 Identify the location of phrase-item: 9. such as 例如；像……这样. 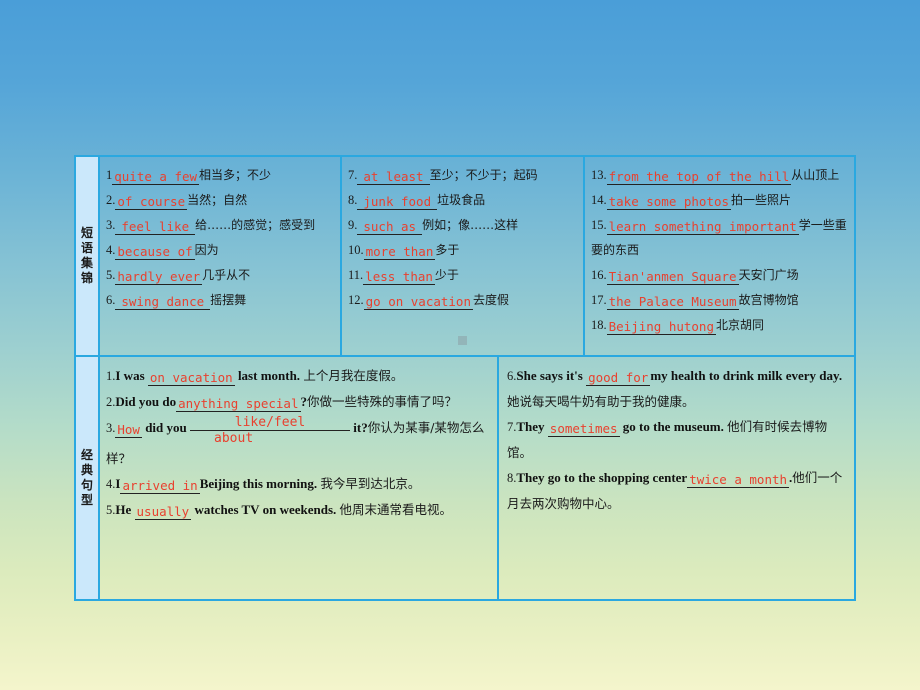
(463, 225).